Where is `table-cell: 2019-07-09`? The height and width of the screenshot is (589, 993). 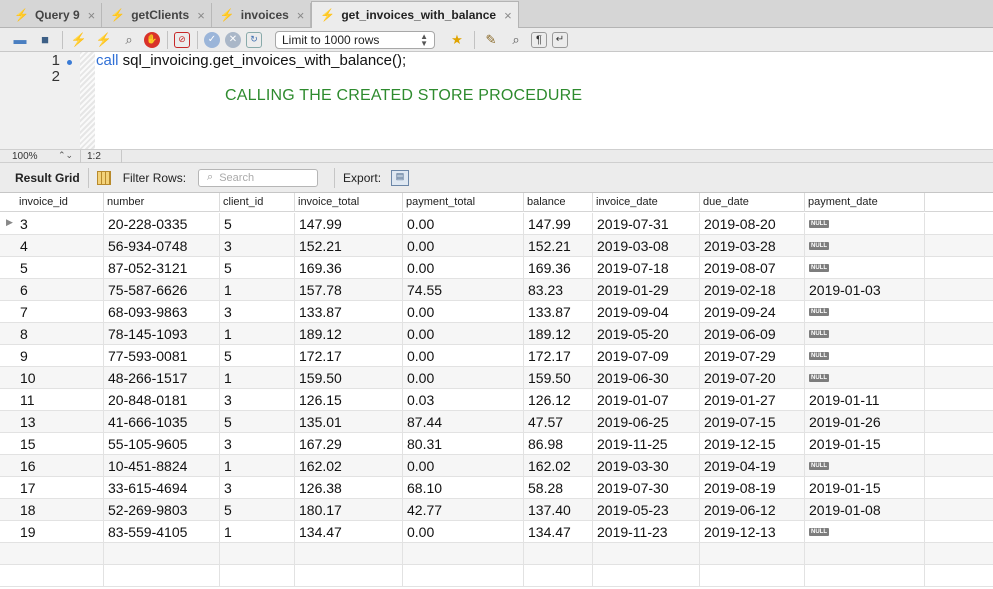
table-cell: 2019-07-09 is located at coordinates (646, 356).